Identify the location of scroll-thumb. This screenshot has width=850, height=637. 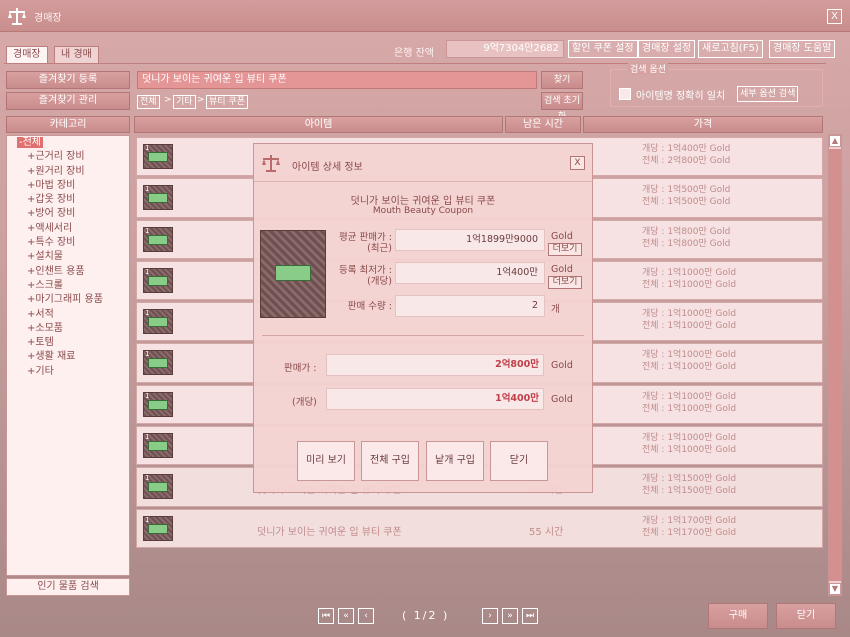
(835, 365).